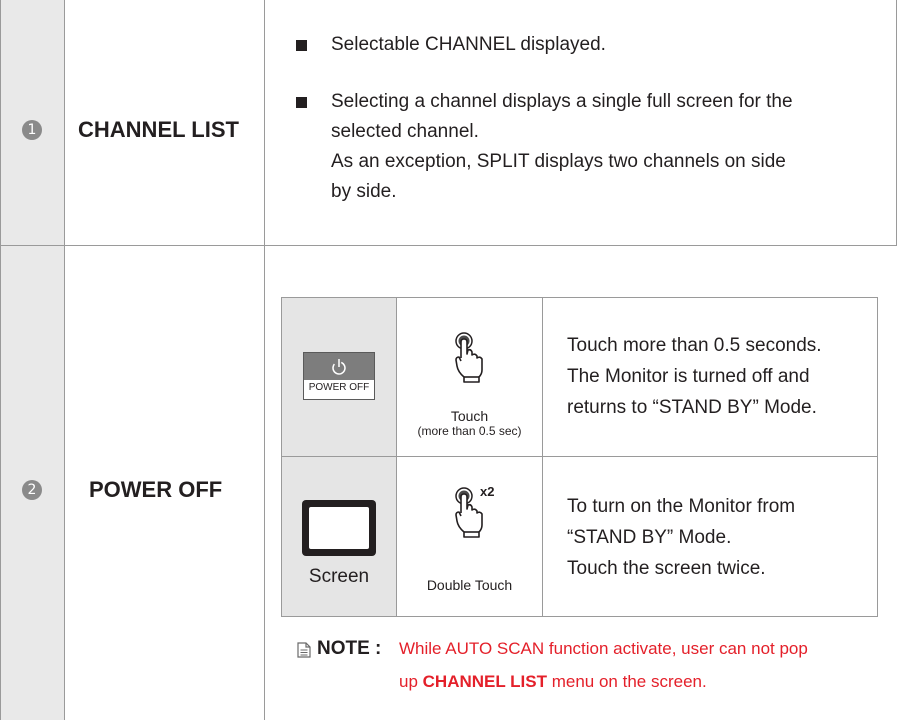 The image size is (898, 720). Describe the element at coordinates (339, 528) in the screenshot. I see `monitor-screen-icon` at that location.